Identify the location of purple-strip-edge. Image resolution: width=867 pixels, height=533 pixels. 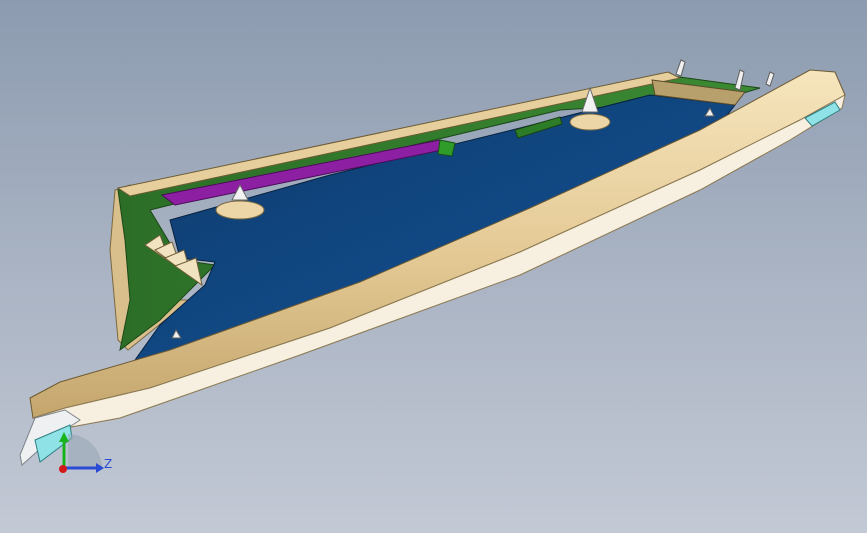
(446, 148).